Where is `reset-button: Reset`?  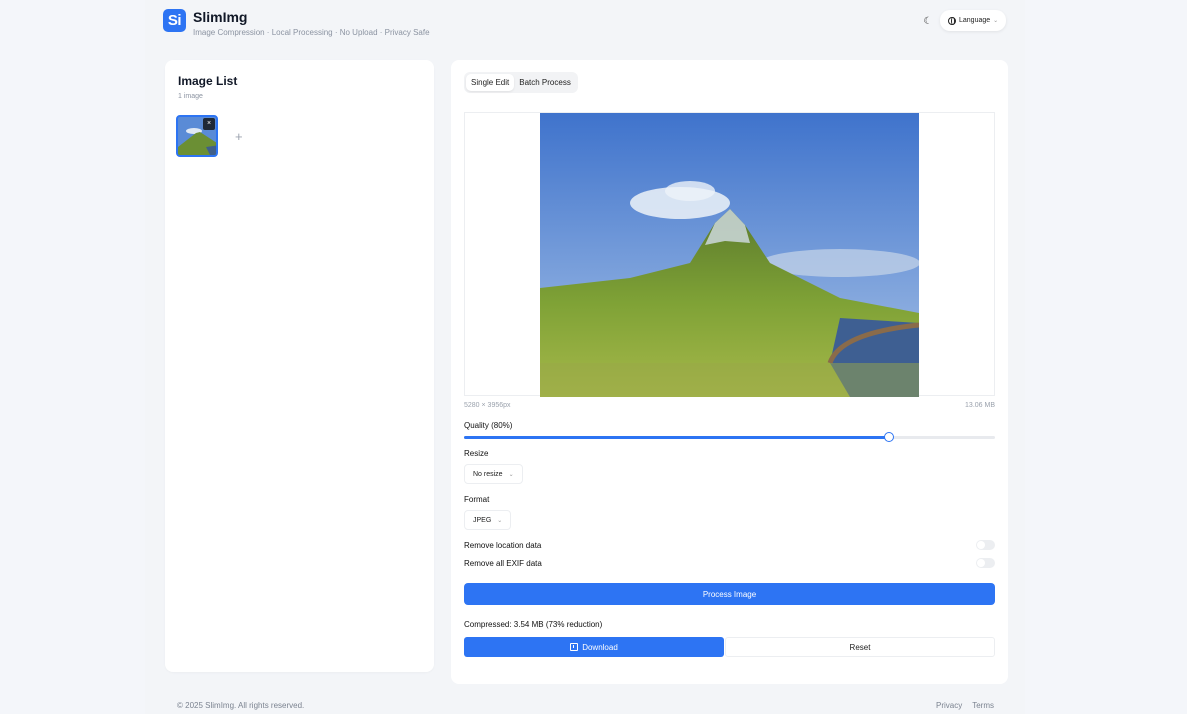
reset-button: Reset is located at coordinates (860, 647).